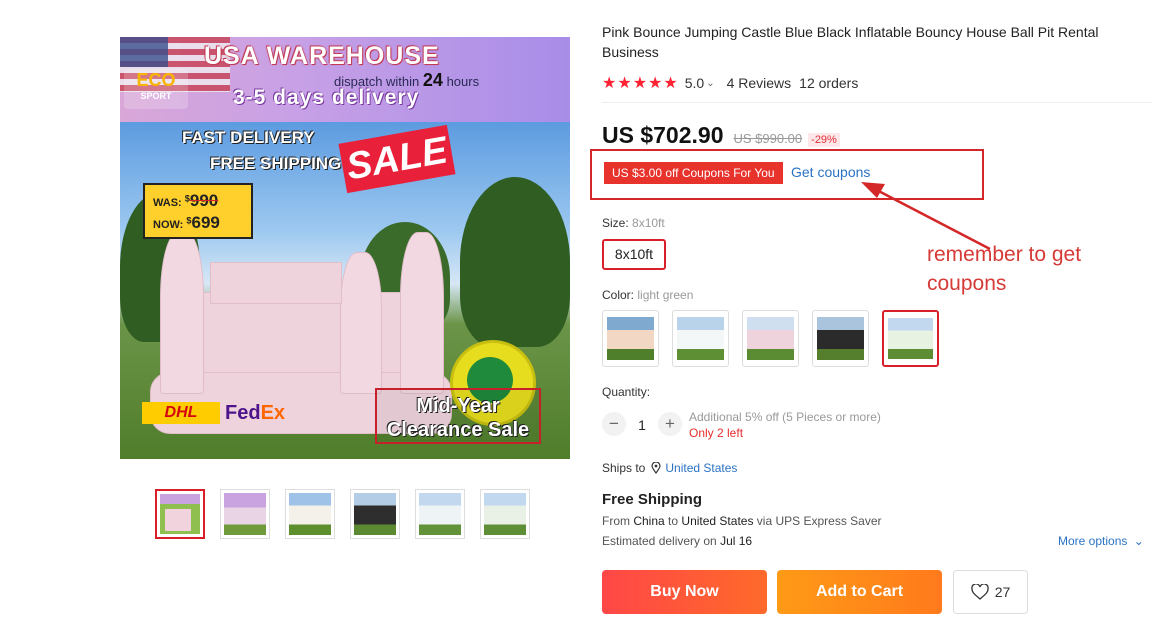 This screenshot has height=631, width=1158. What do you see at coordinates (710, 83) in the screenshot?
I see `rating-caret-icon: ⌄` at bounding box center [710, 83].